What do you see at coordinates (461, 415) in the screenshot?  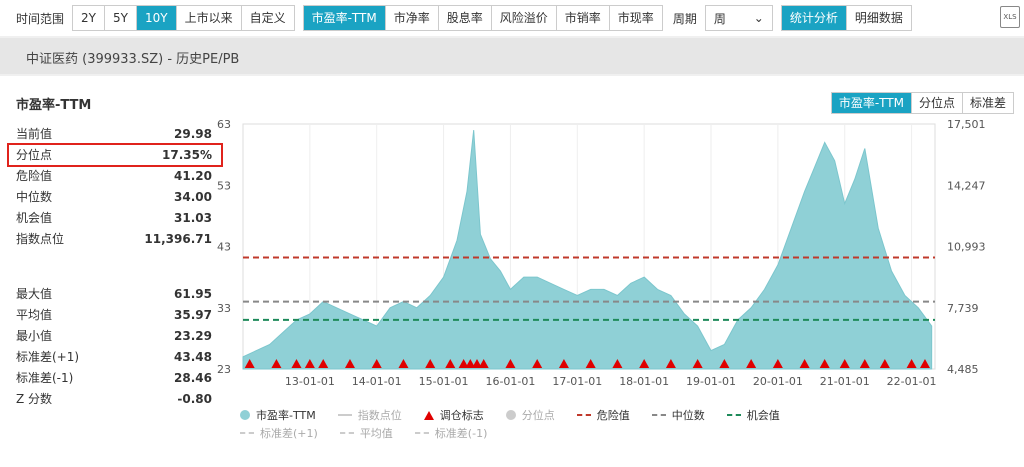 I see `legend-label: 调仓标志` at bounding box center [461, 415].